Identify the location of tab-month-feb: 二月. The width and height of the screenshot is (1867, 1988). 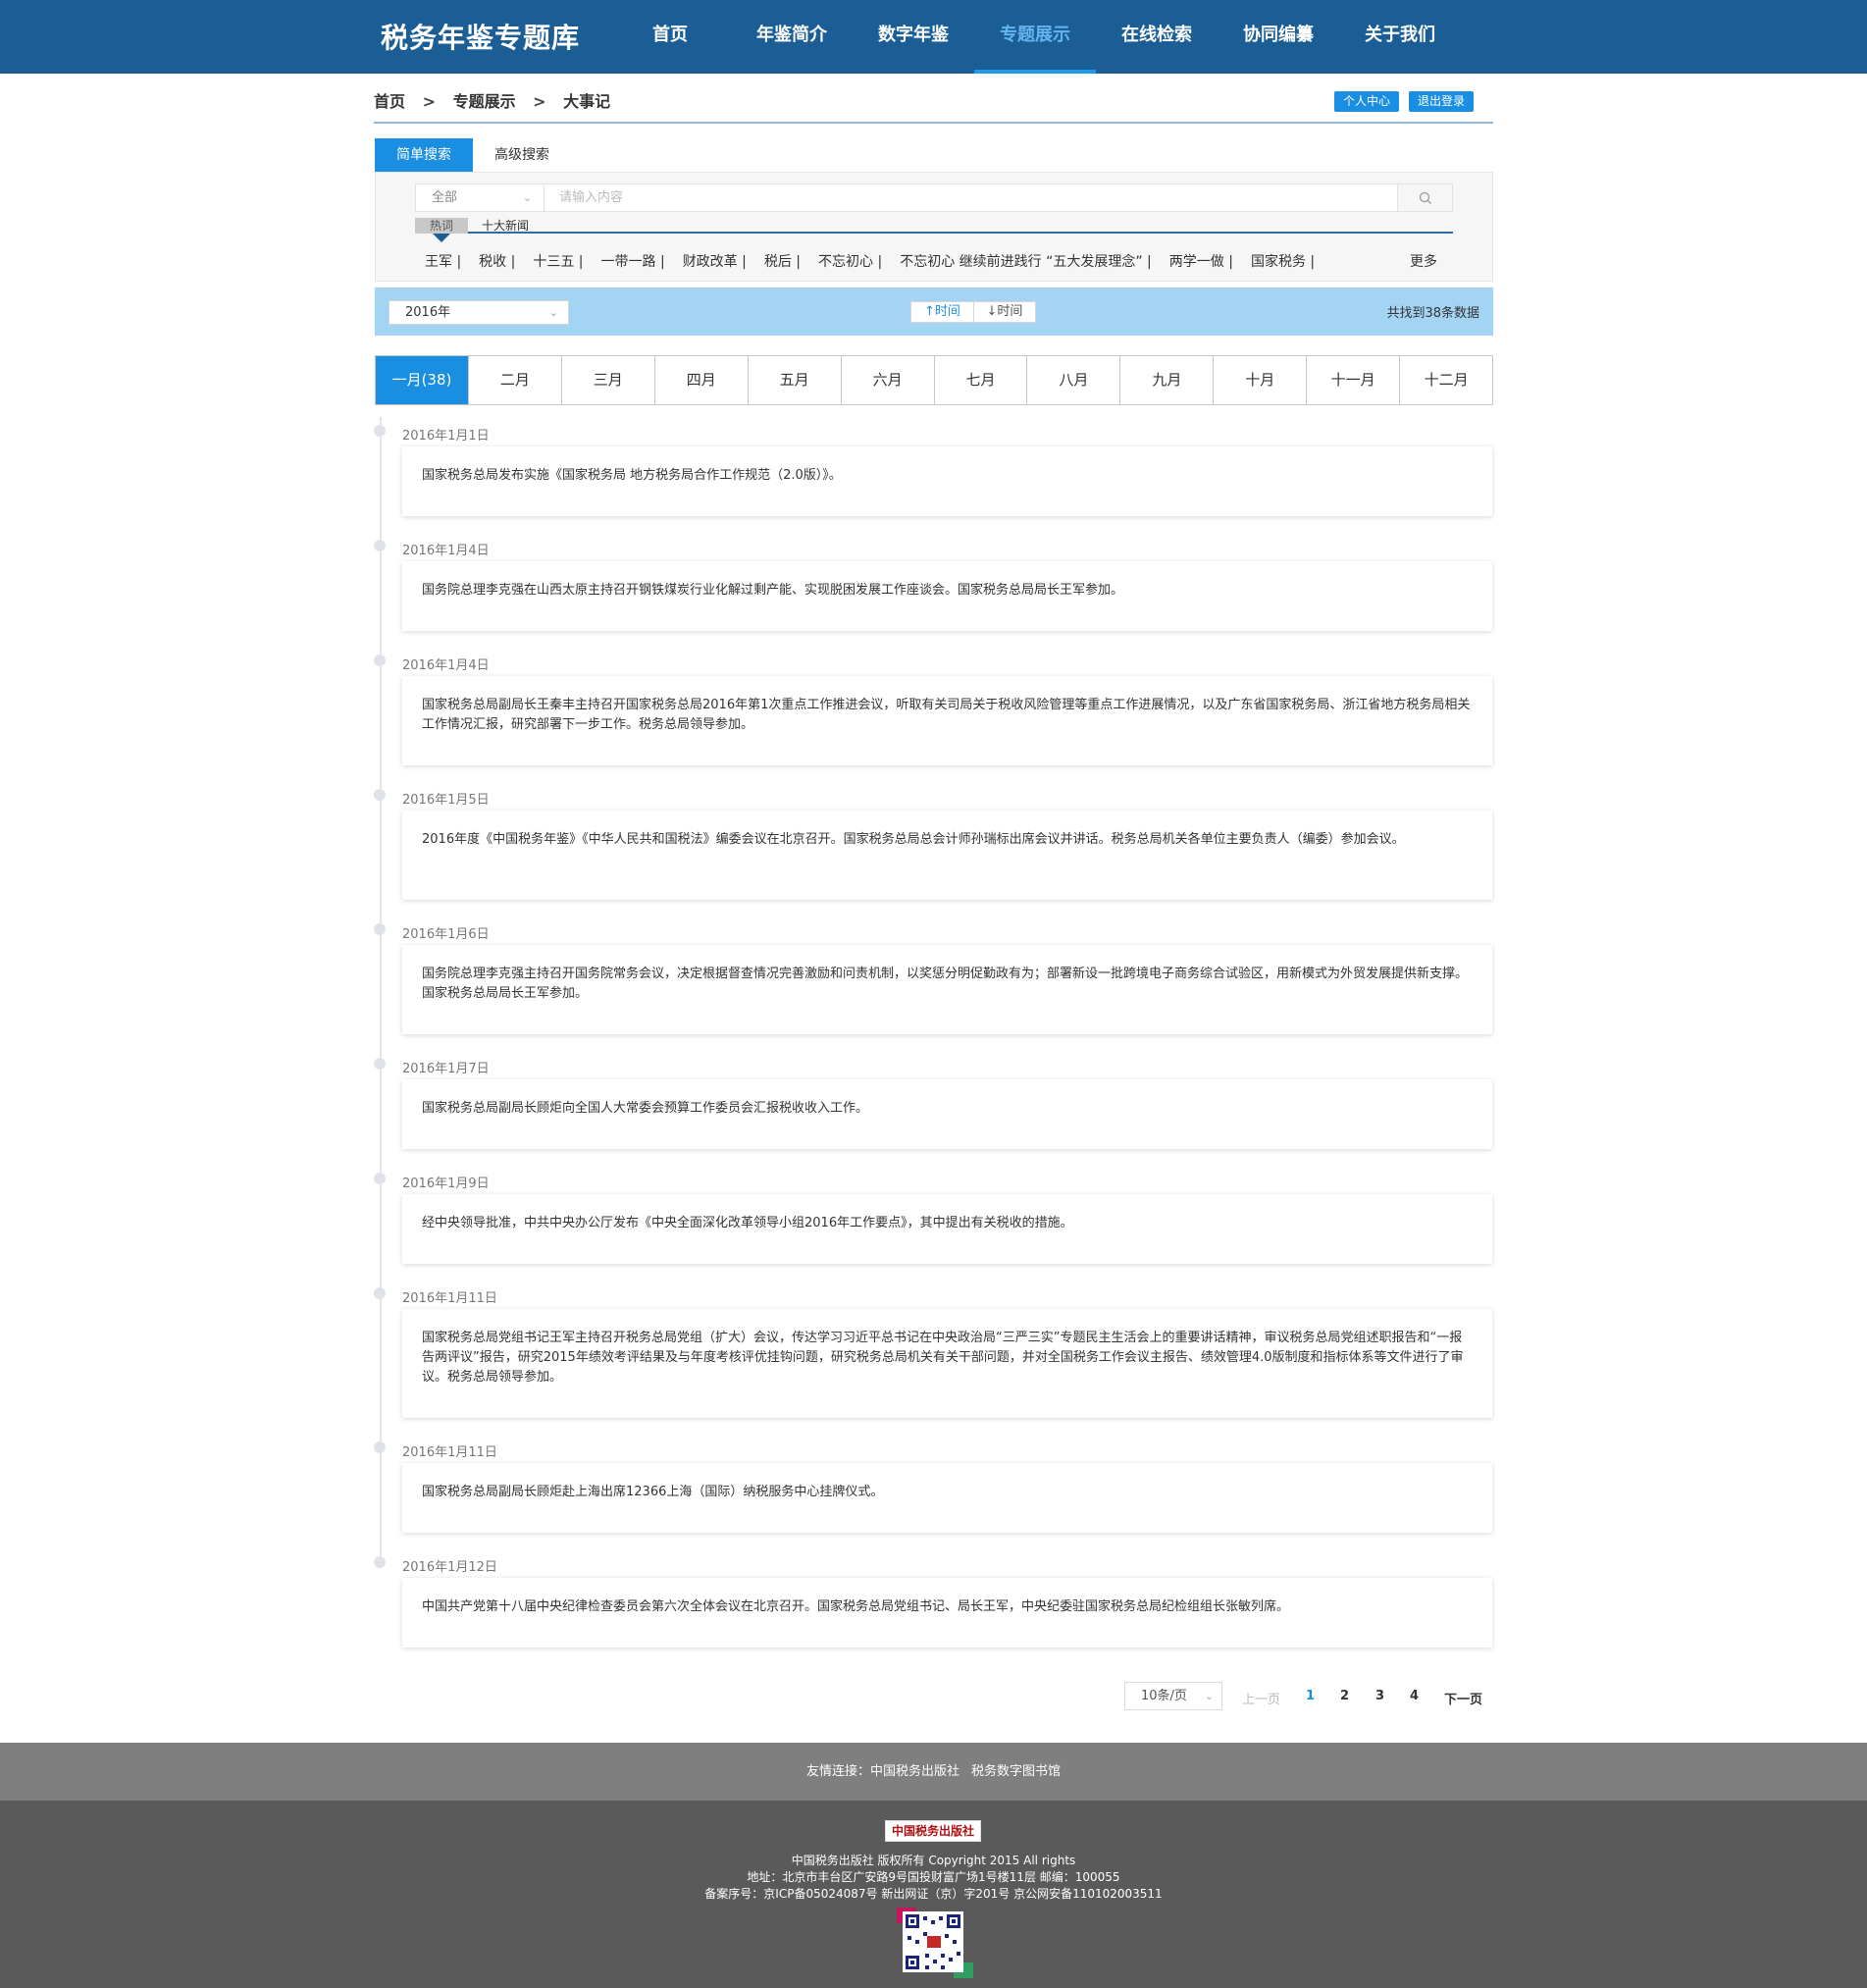
(514, 380).